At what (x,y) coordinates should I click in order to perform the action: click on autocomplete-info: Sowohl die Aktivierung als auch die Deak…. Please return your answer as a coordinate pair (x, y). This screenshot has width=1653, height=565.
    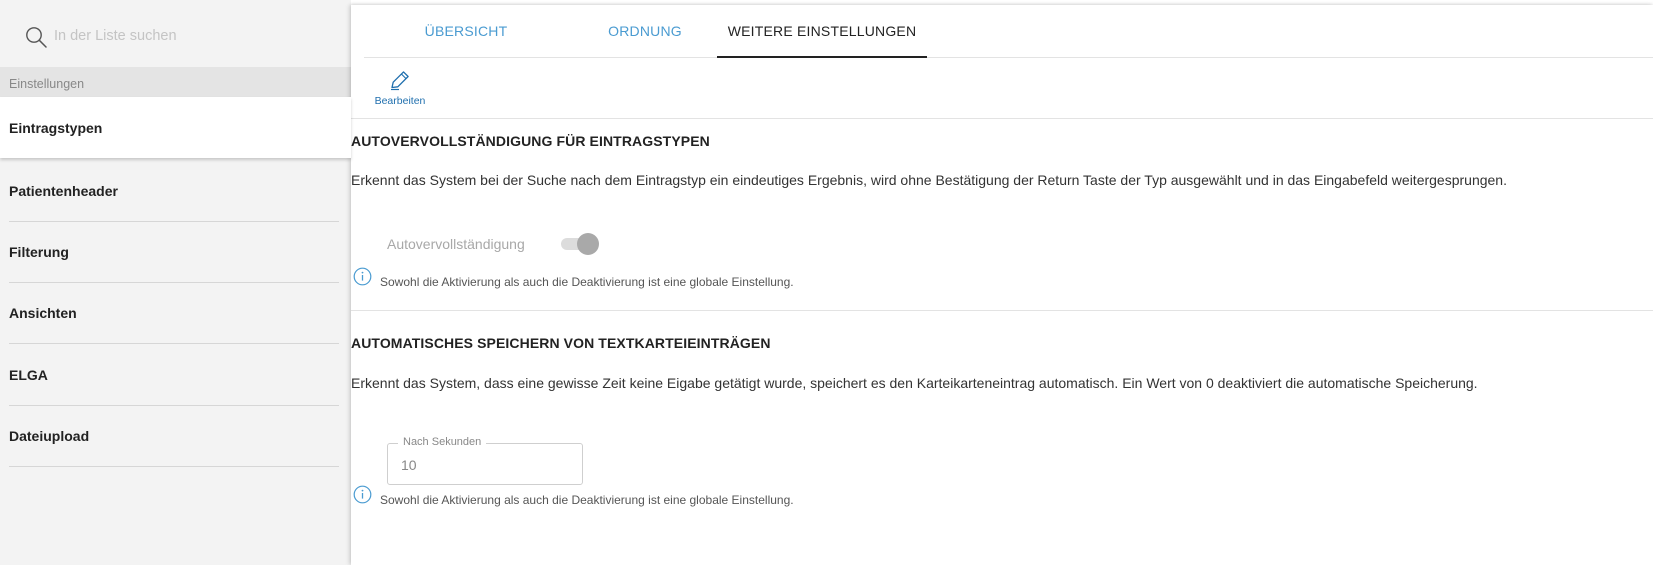
    Looking at the image, I should click on (573, 278).